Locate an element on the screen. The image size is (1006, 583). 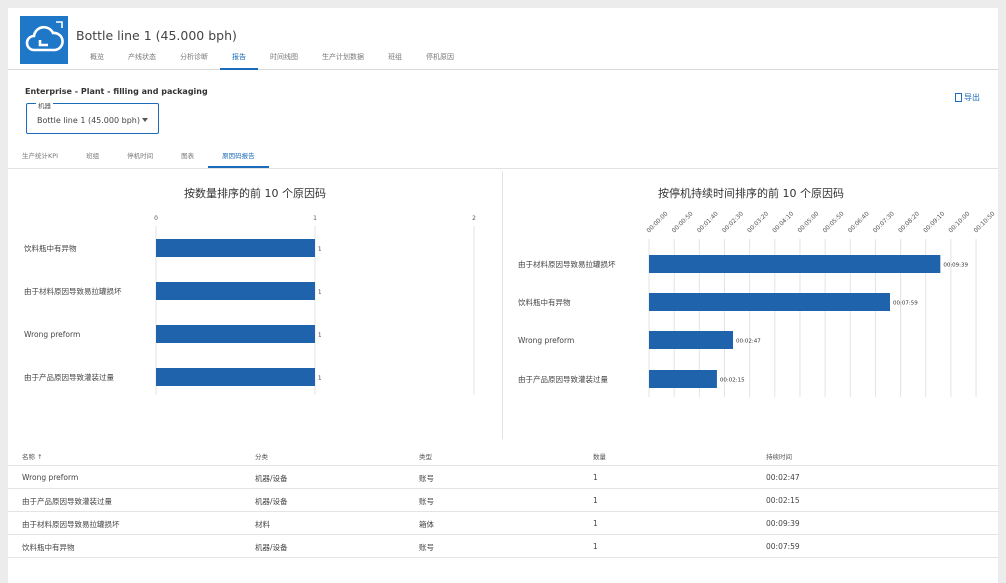
x-tick-label: 0 is located at coordinates (156, 218).